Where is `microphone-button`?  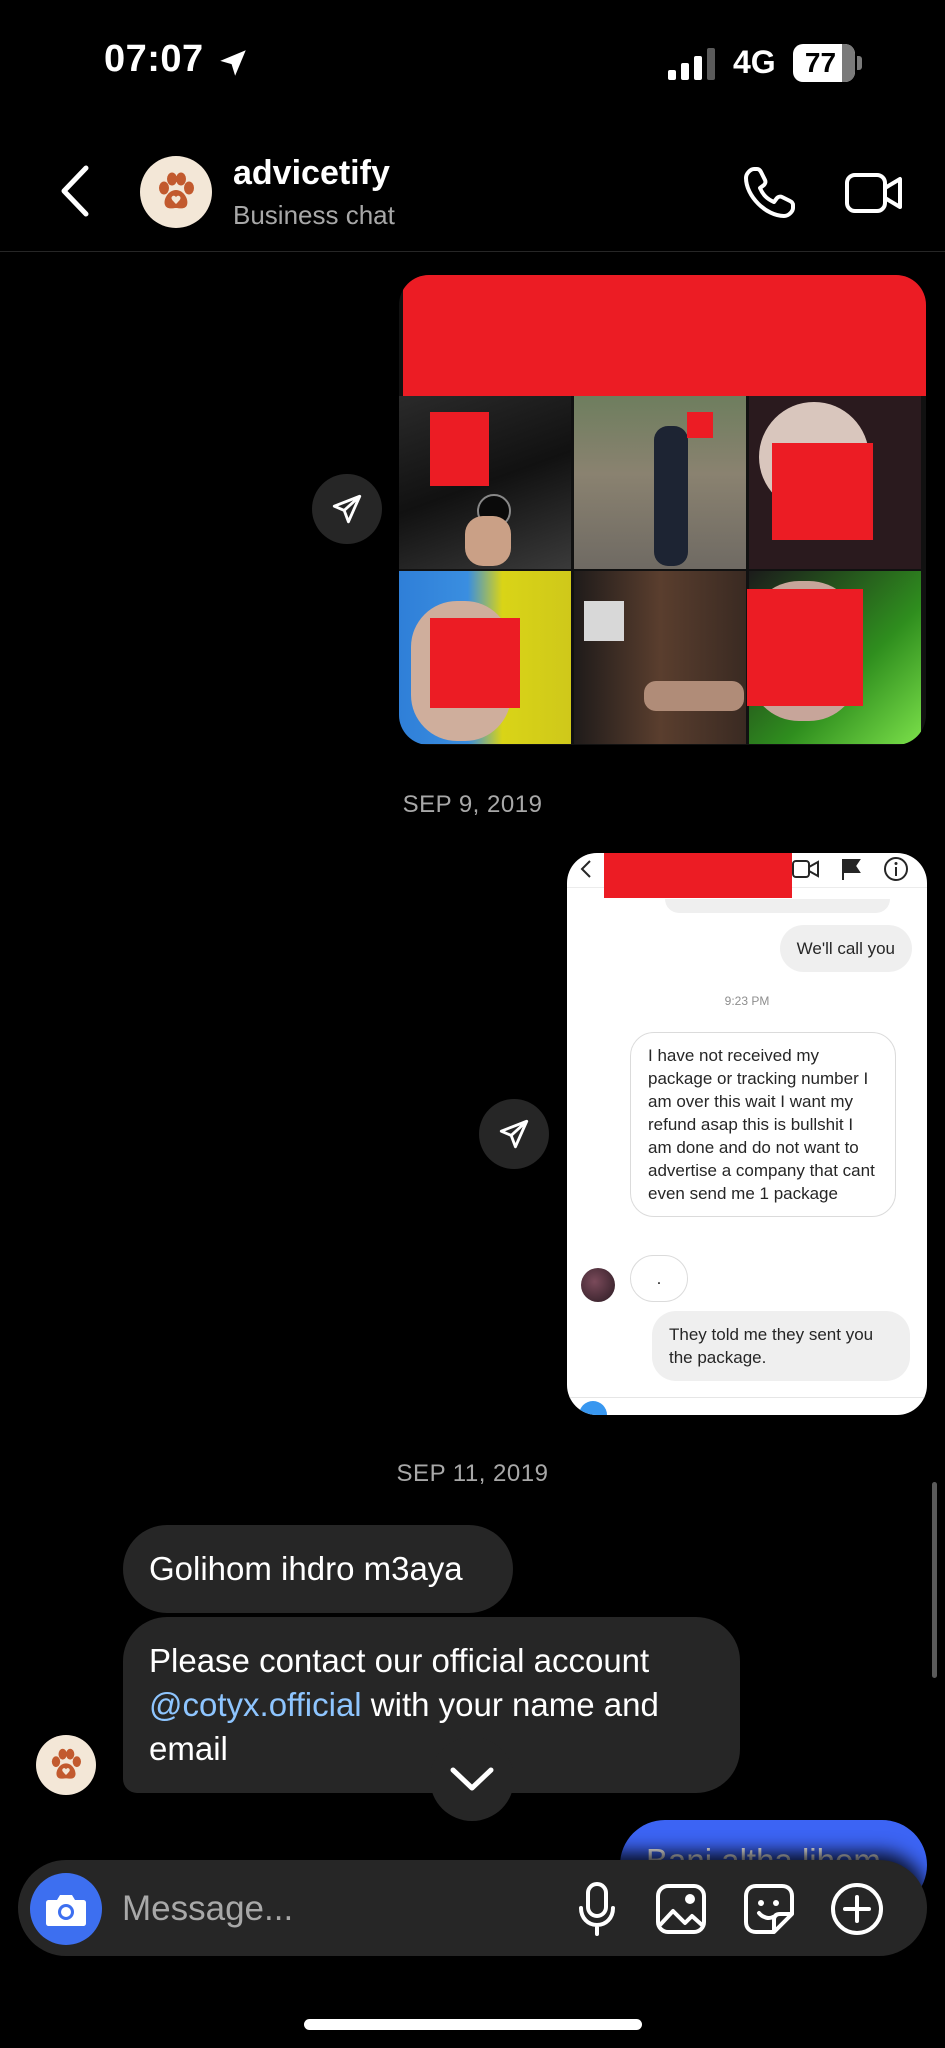 microphone-button is located at coordinates (597, 1909).